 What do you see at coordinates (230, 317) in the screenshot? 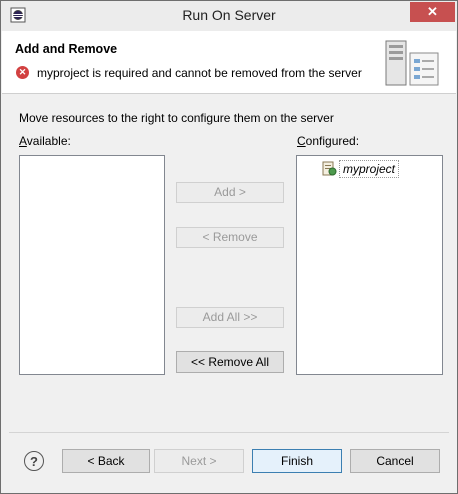
I see `add-all-button: Add All >>` at bounding box center [230, 317].